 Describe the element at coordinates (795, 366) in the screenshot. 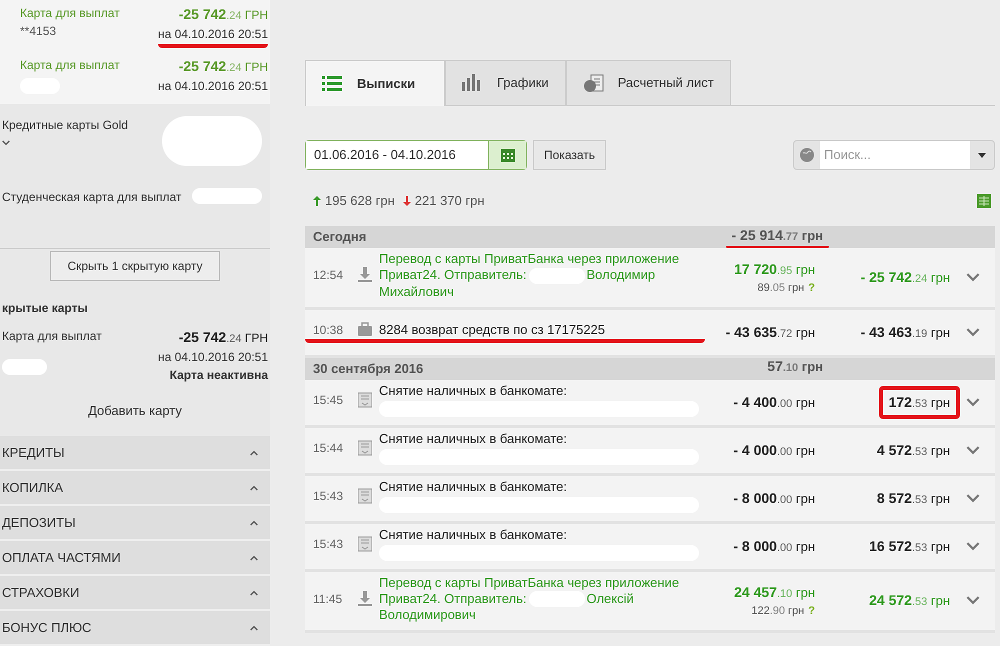

I see `day-total: 57.10 грн` at that location.